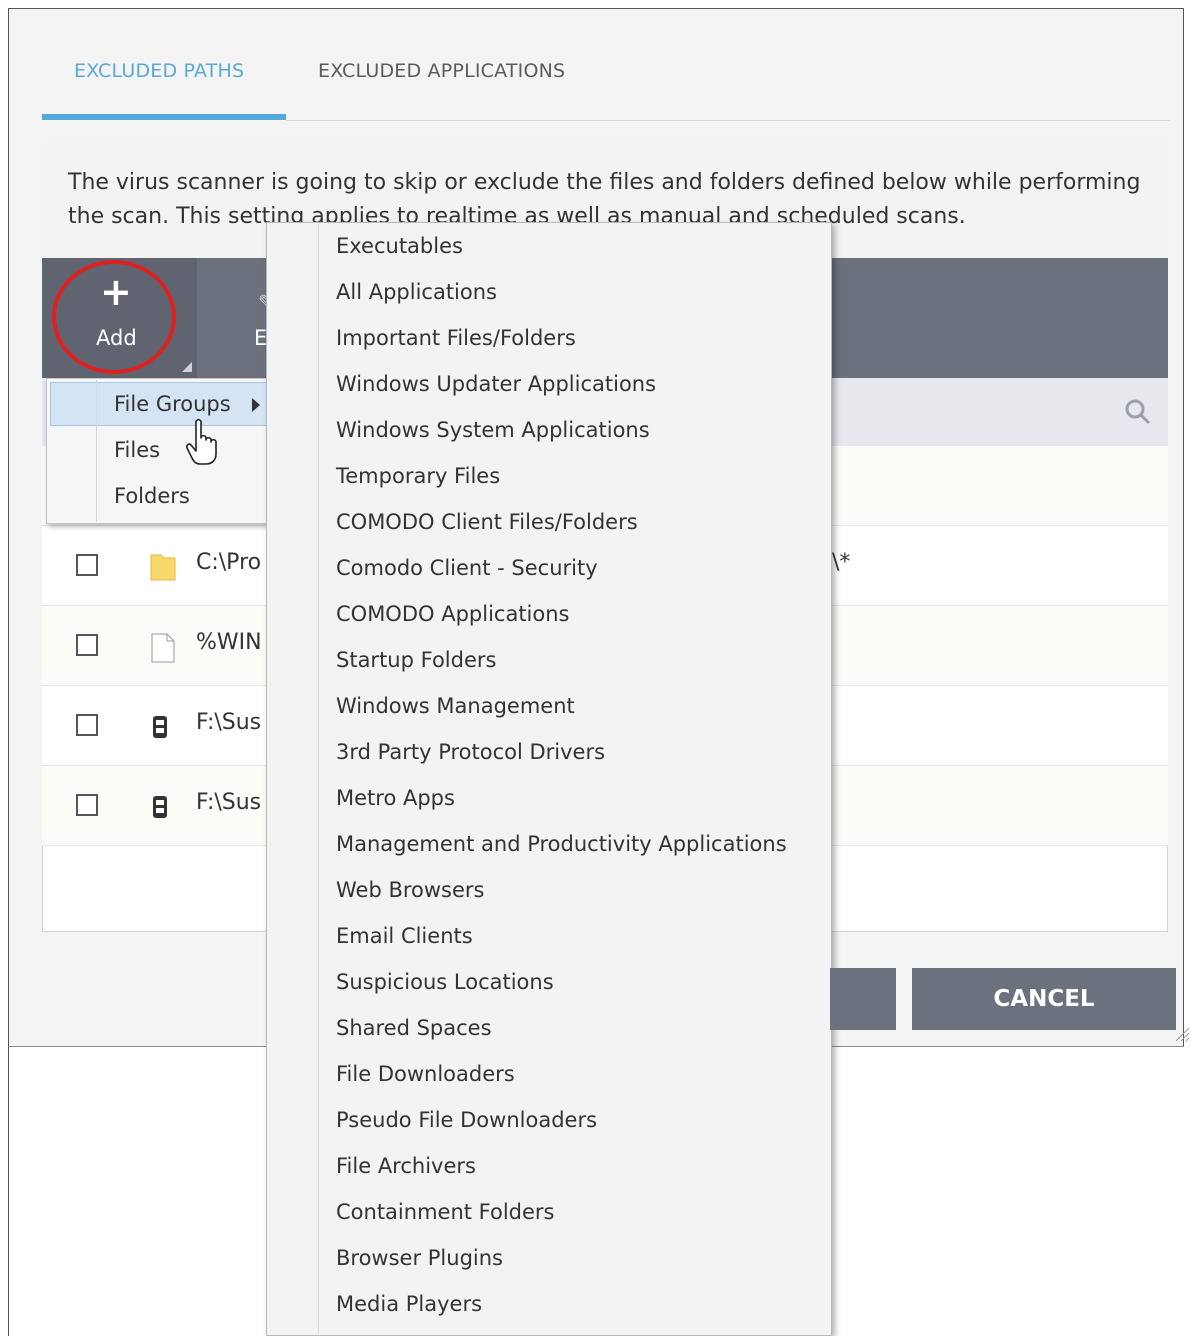 The width and height of the screenshot is (1198, 1336). What do you see at coordinates (163, 567) in the screenshot?
I see `folder-icon` at bounding box center [163, 567].